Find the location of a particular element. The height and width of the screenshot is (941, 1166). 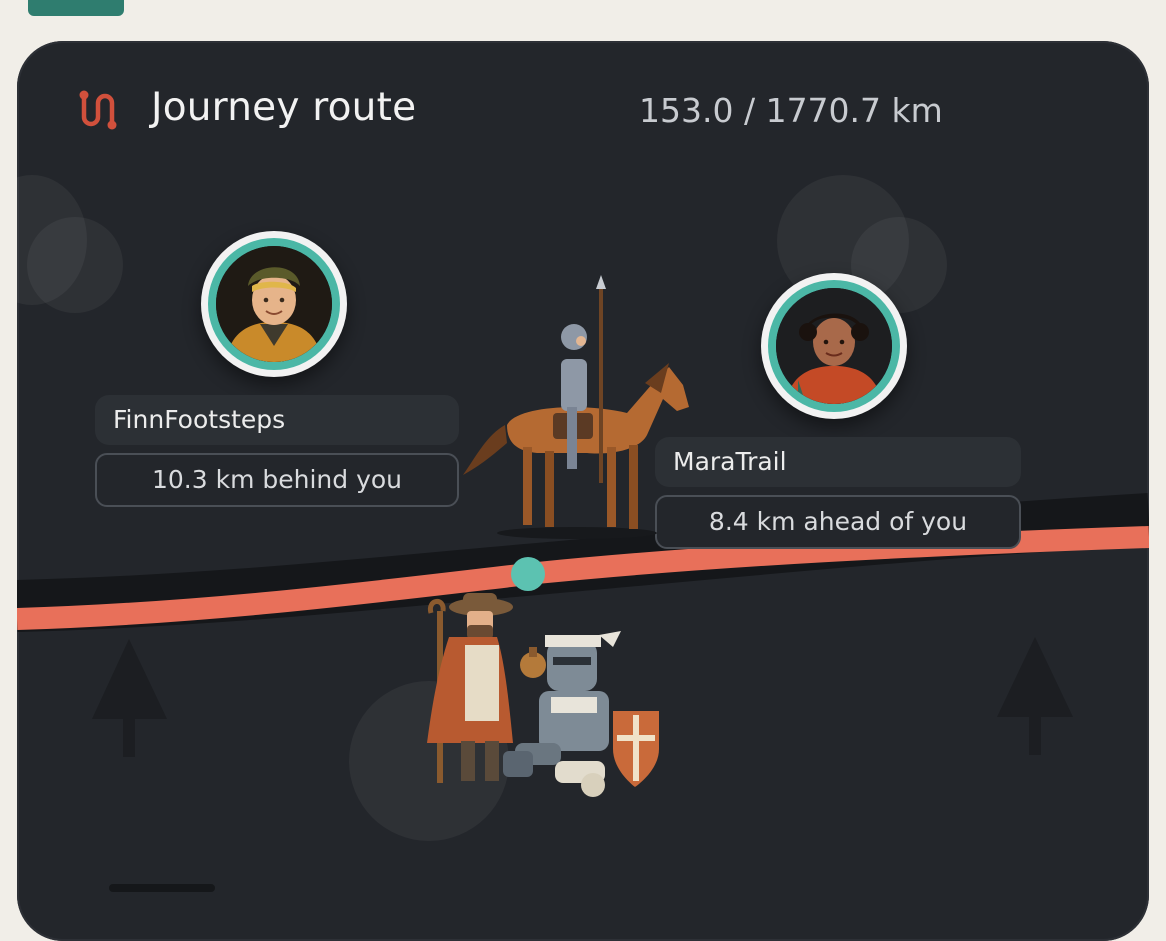

scroll-indicator is located at coordinates (162, 888).